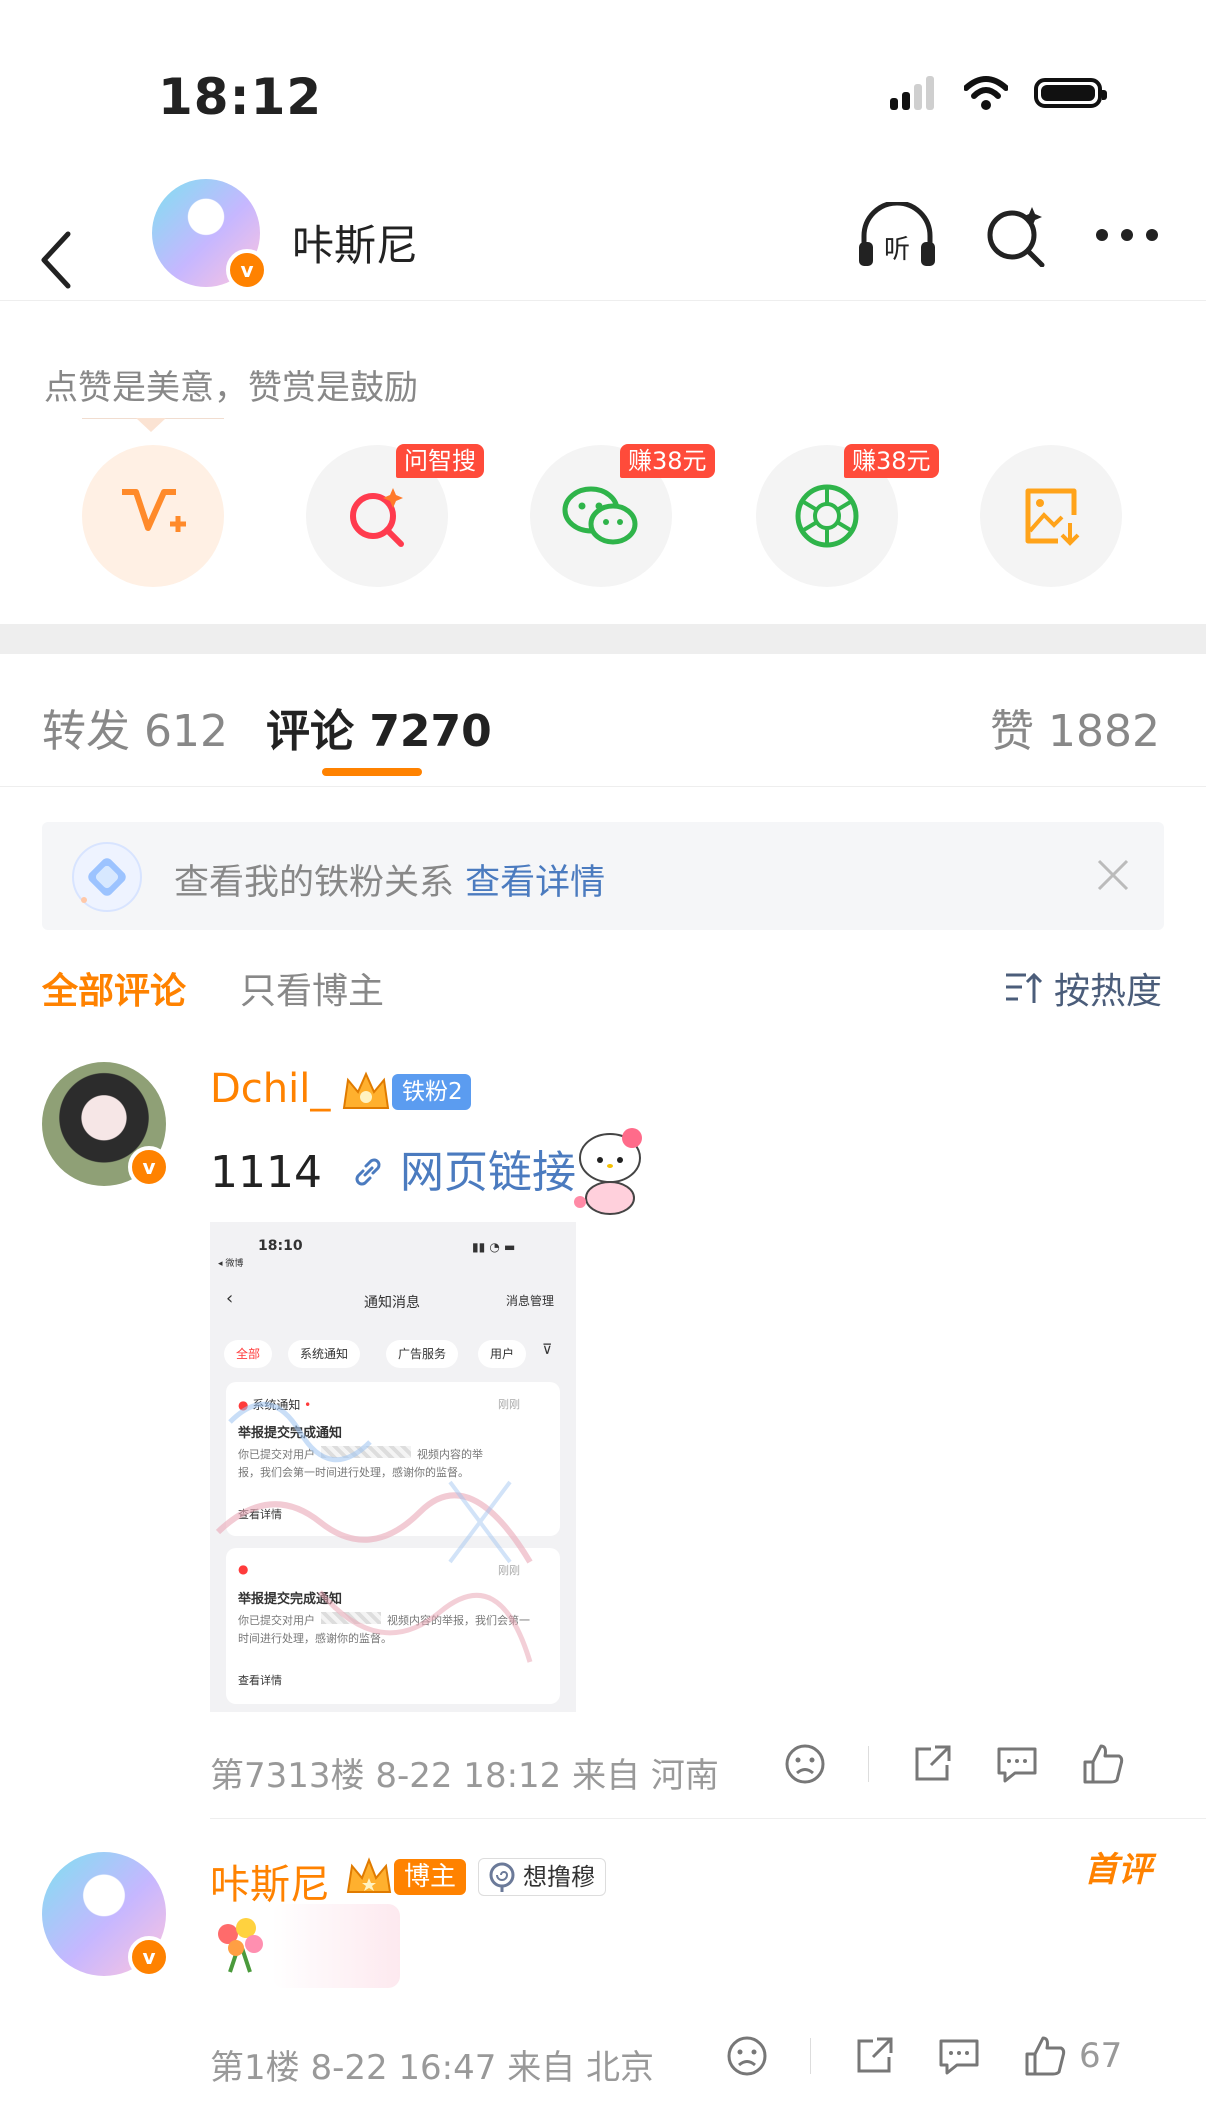 This screenshot has height=2106, width=1206. What do you see at coordinates (1101, 2056) in the screenshot?
I see `like-count: 67` at bounding box center [1101, 2056].